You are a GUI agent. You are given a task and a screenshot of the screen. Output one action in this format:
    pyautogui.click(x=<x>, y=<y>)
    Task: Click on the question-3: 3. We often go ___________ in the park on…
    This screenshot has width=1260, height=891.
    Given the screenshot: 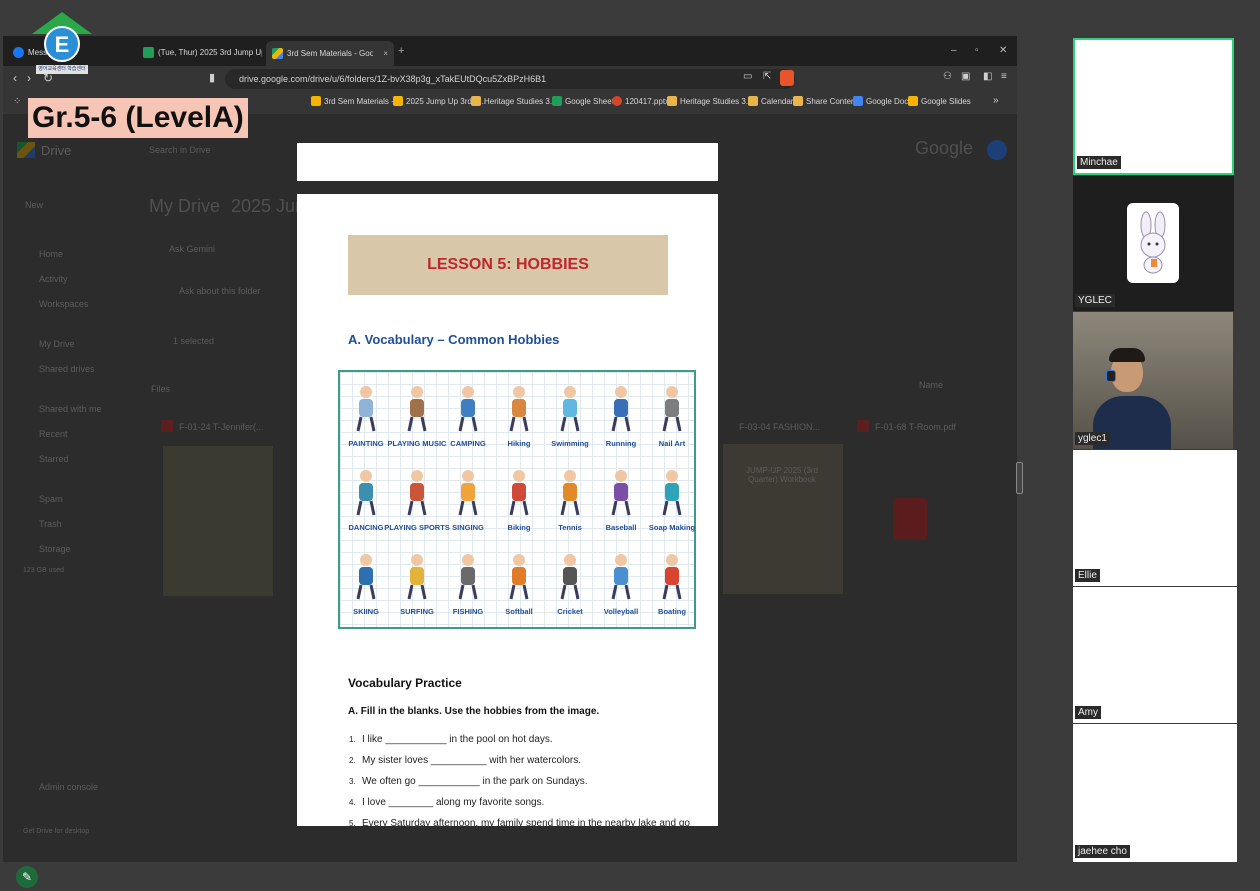 What is the action you would take?
    pyautogui.click(x=468, y=781)
    